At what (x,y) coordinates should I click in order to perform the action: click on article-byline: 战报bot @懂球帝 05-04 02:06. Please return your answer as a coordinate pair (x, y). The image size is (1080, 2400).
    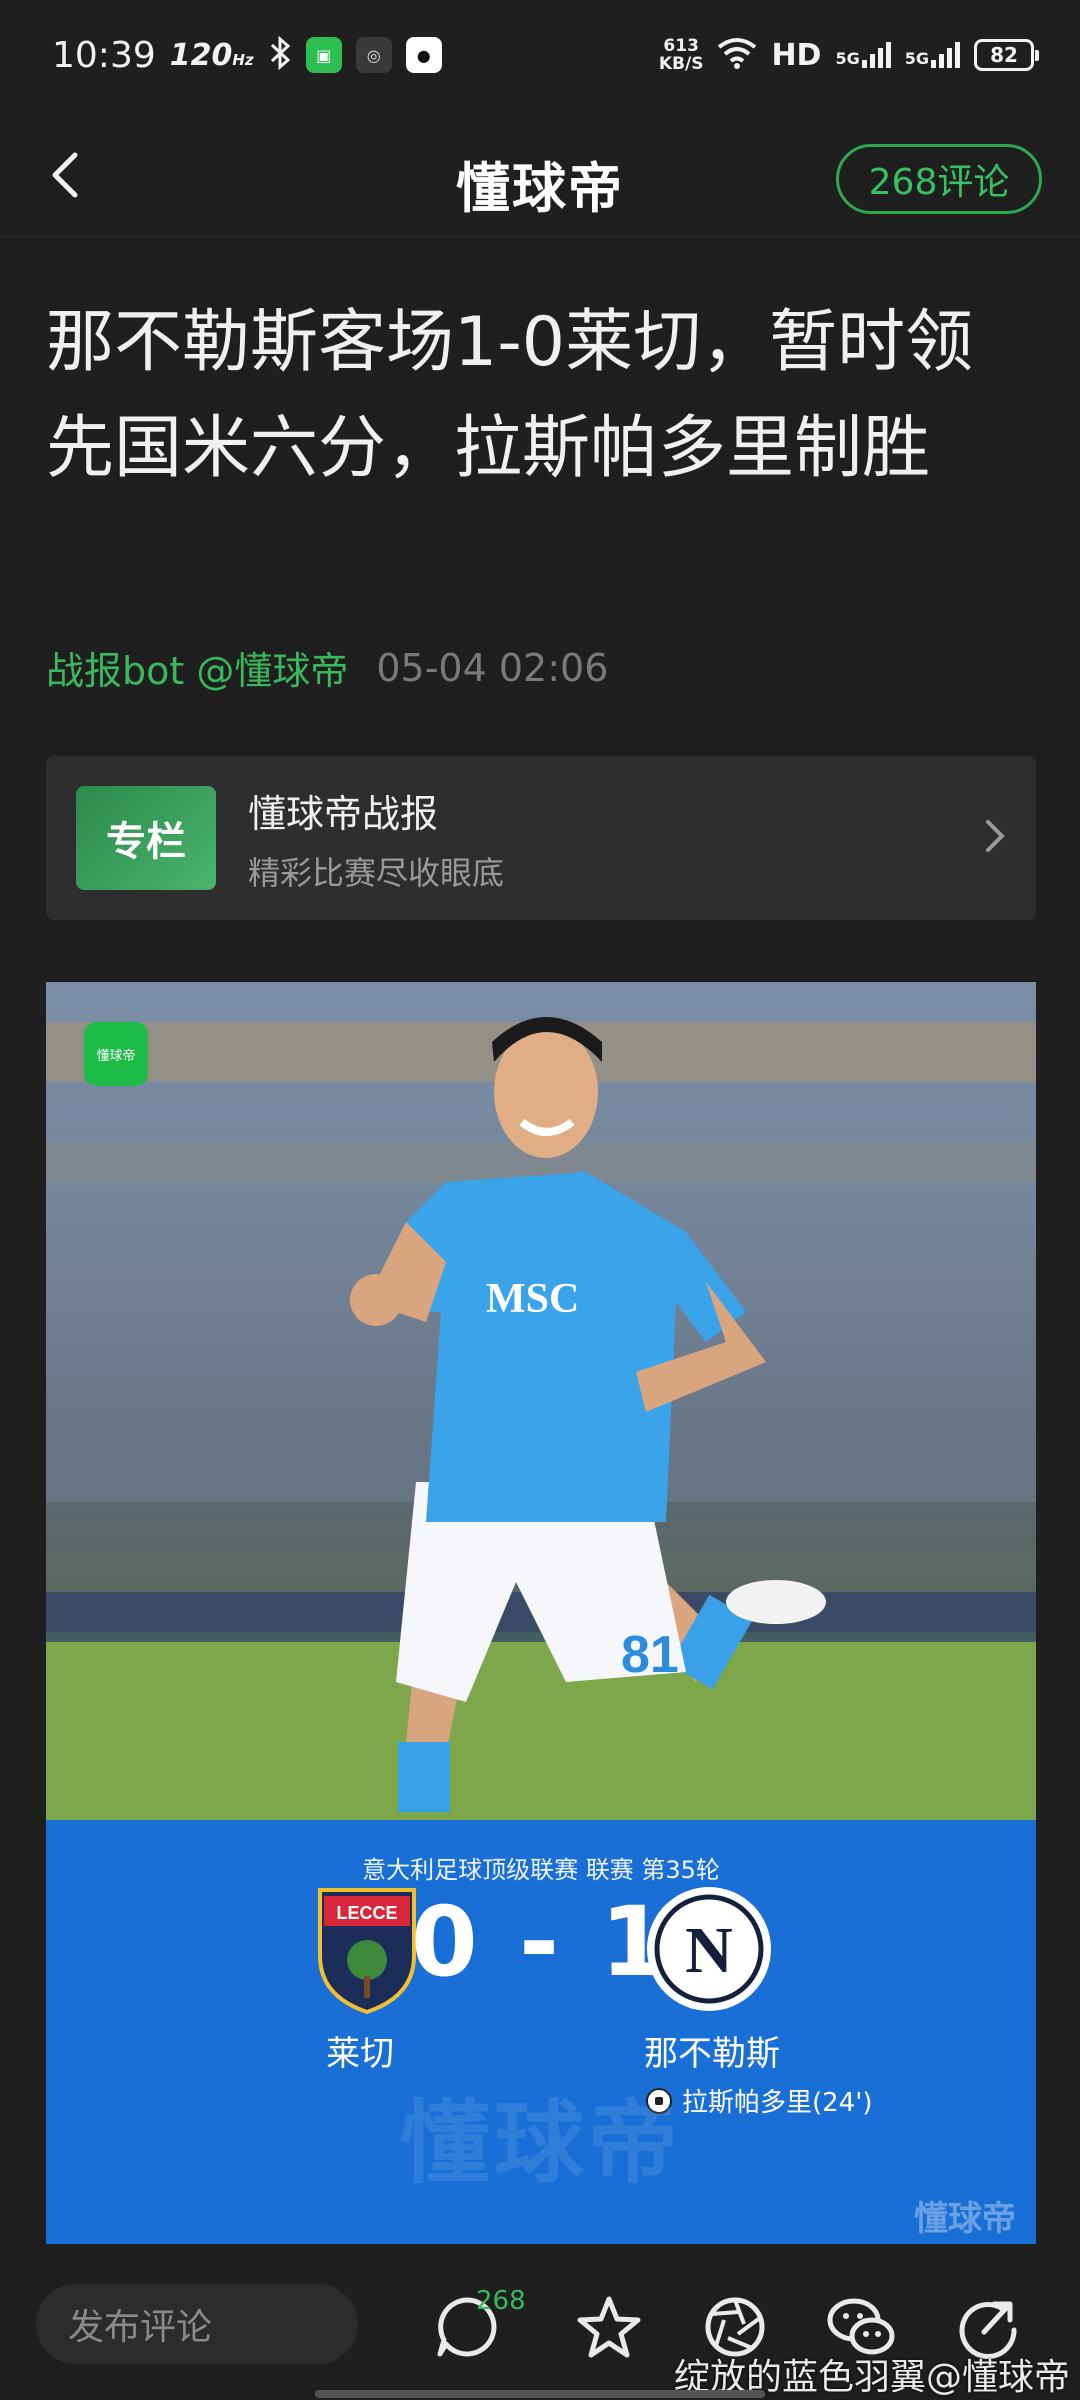
    Looking at the image, I should click on (327, 667).